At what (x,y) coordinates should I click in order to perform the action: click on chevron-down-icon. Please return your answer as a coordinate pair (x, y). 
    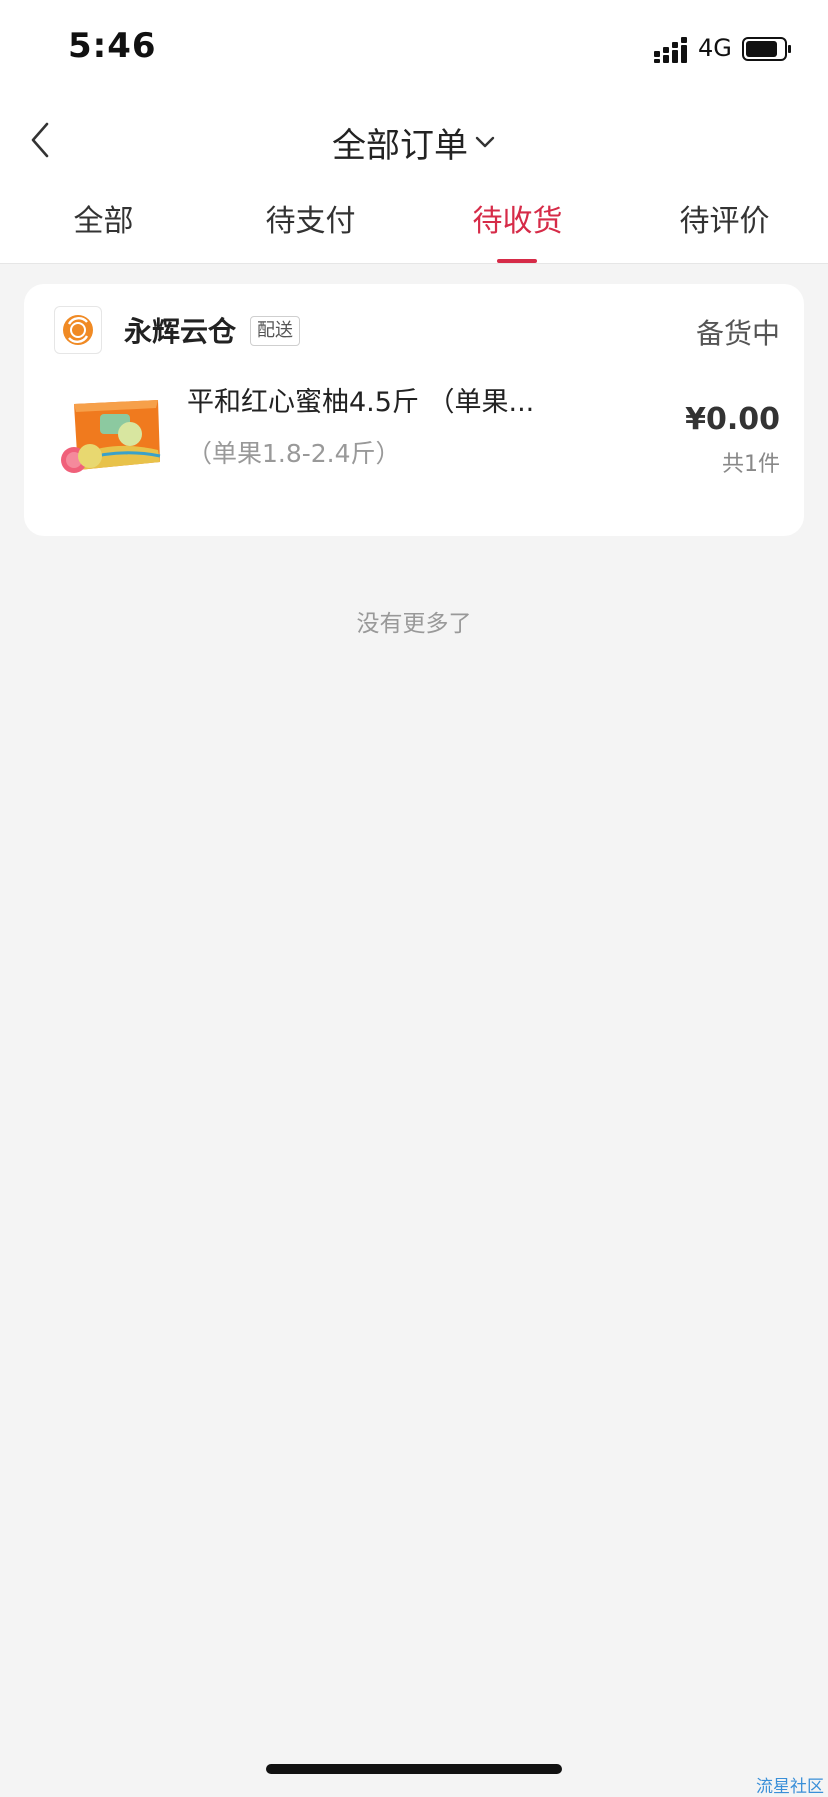
    Looking at the image, I should click on (485, 142).